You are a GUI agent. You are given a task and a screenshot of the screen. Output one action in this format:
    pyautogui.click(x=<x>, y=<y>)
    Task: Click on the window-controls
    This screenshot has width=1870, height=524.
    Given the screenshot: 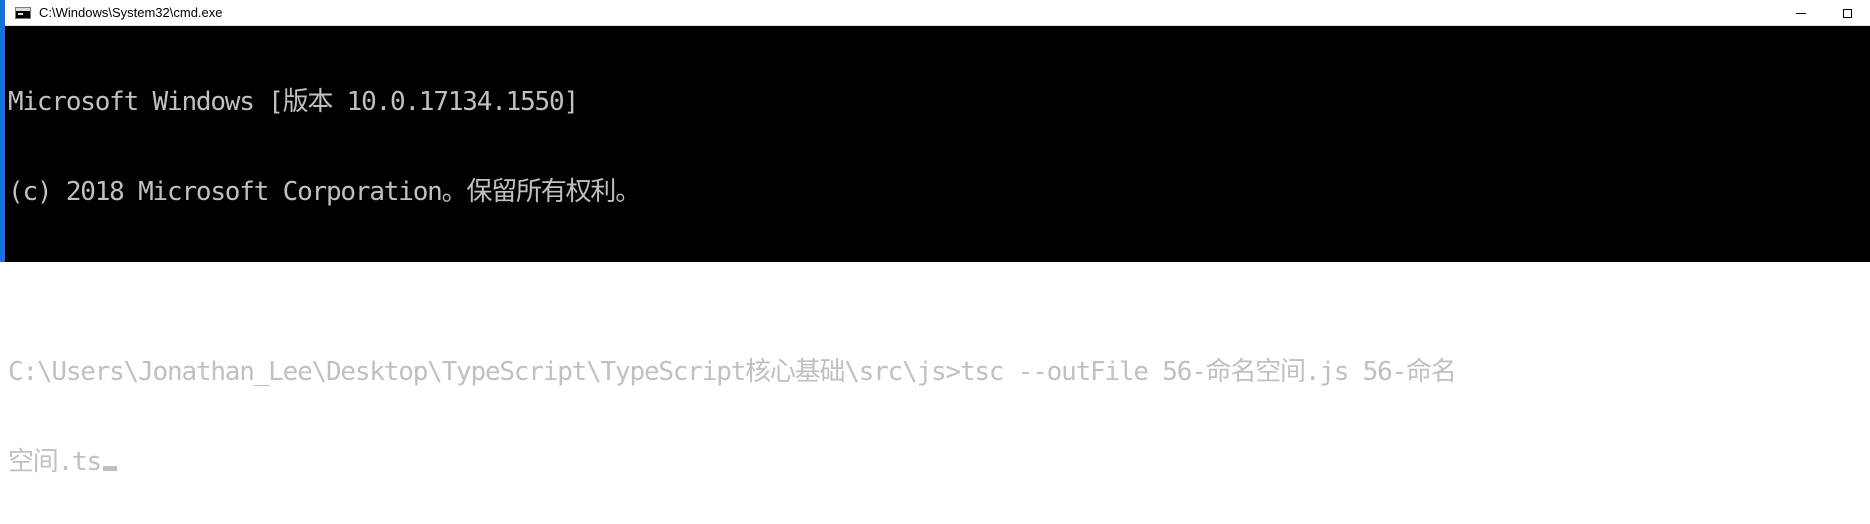 What is the action you would take?
    pyautogui.click(x=1824, y=13)
    